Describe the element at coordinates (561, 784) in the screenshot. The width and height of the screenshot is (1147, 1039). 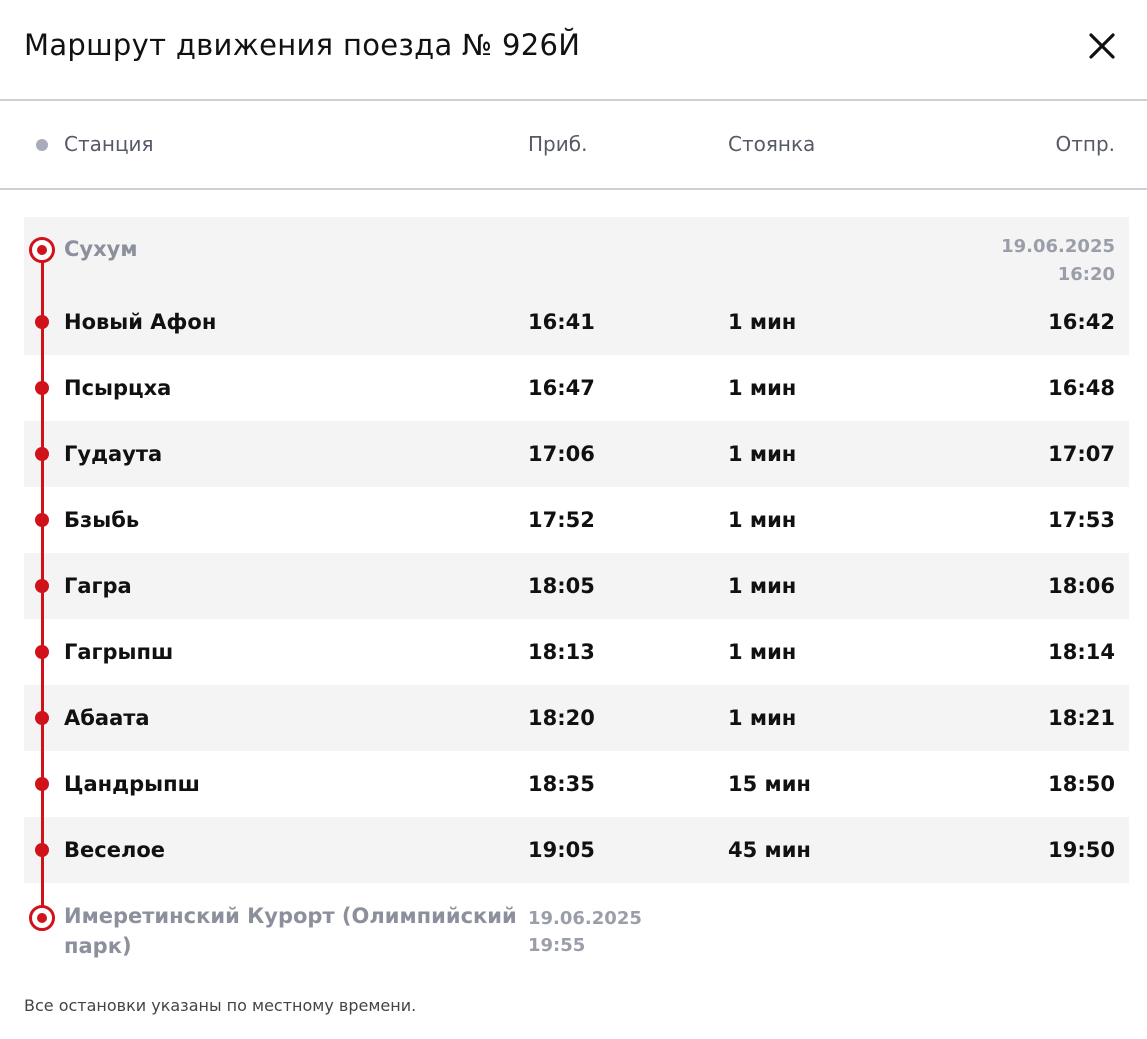
I see `arrival-time: 18:35` at that location.